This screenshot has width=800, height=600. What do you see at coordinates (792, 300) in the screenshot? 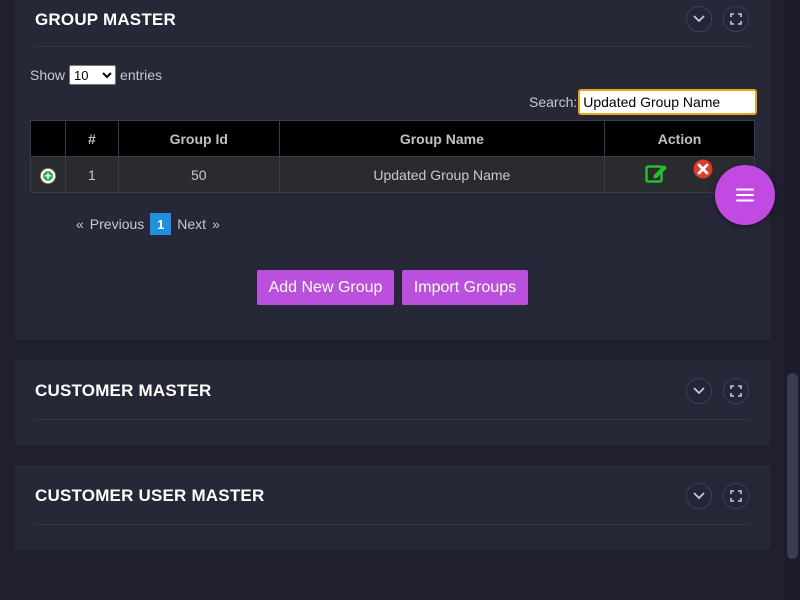
I see `page-scrollbar` at bounding box center [792, 300].